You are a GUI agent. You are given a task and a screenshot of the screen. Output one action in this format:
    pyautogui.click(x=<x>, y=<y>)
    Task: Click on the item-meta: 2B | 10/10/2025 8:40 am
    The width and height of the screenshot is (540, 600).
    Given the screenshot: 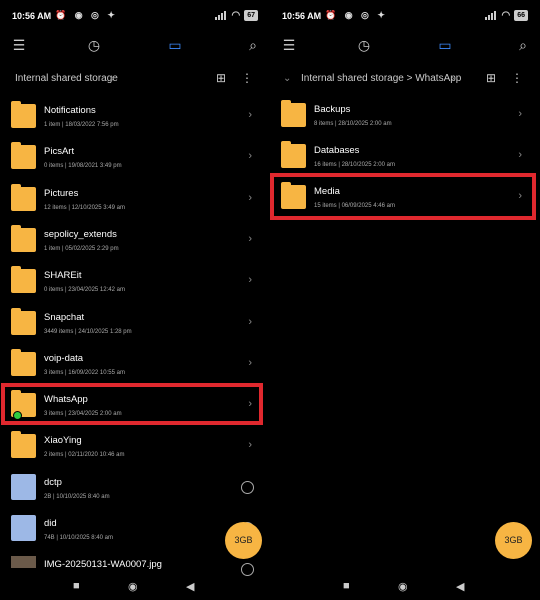 What is the action you would take?
    pyautogui.click(x=77, y=496)
    